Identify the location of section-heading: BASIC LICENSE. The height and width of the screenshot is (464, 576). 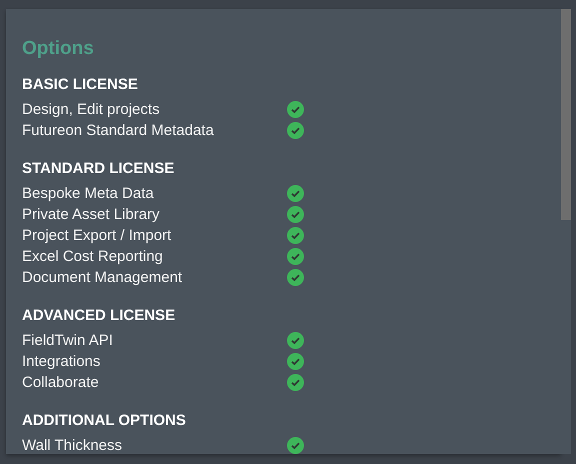
(80, 85).